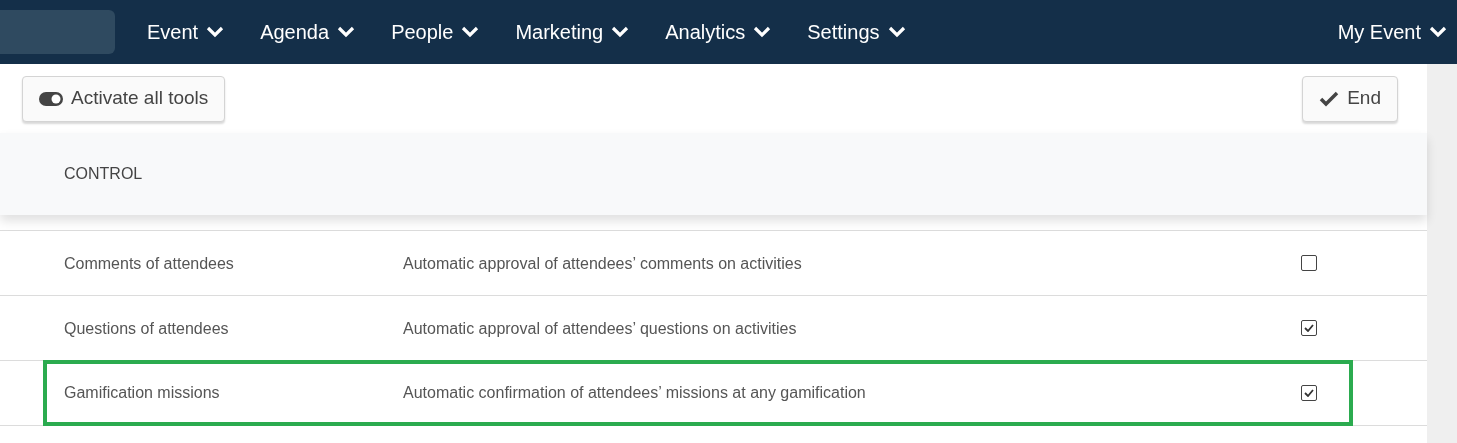  Describe the element at coordinates (1392, 32) in the screenshot. I see `account-menu: My Event` at that location.